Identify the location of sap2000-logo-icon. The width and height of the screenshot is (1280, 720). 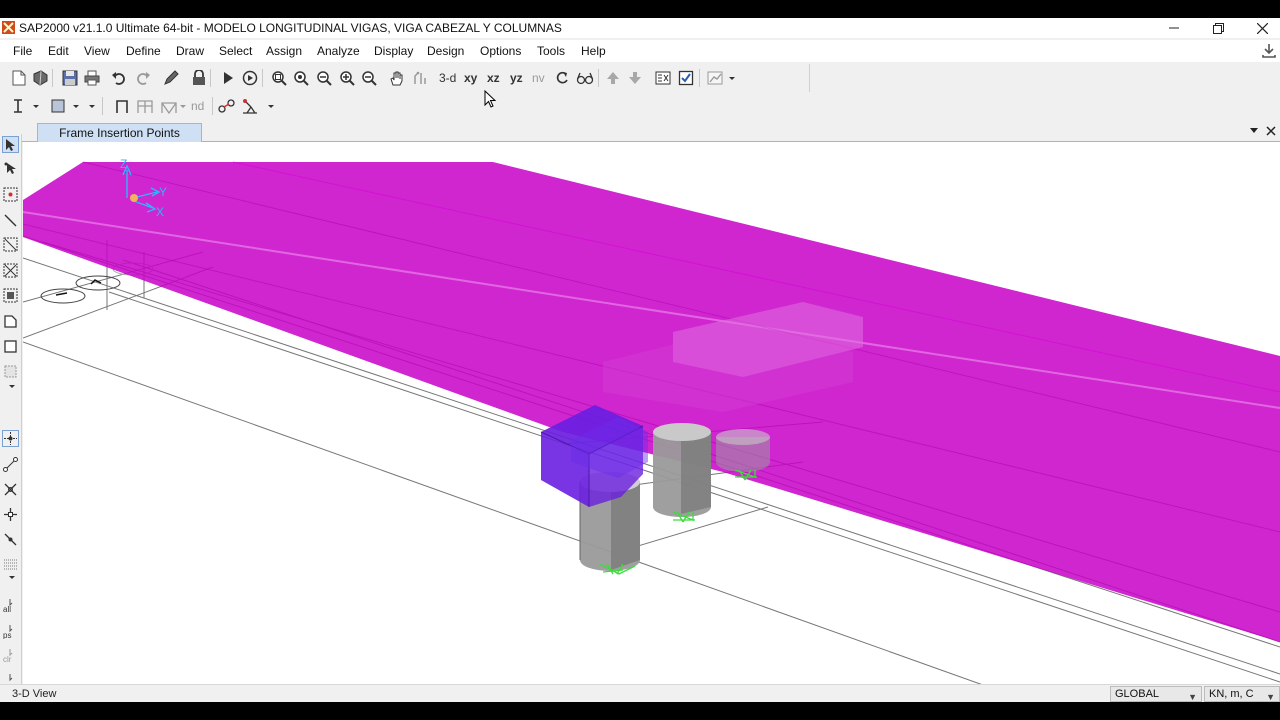
(8, 27).